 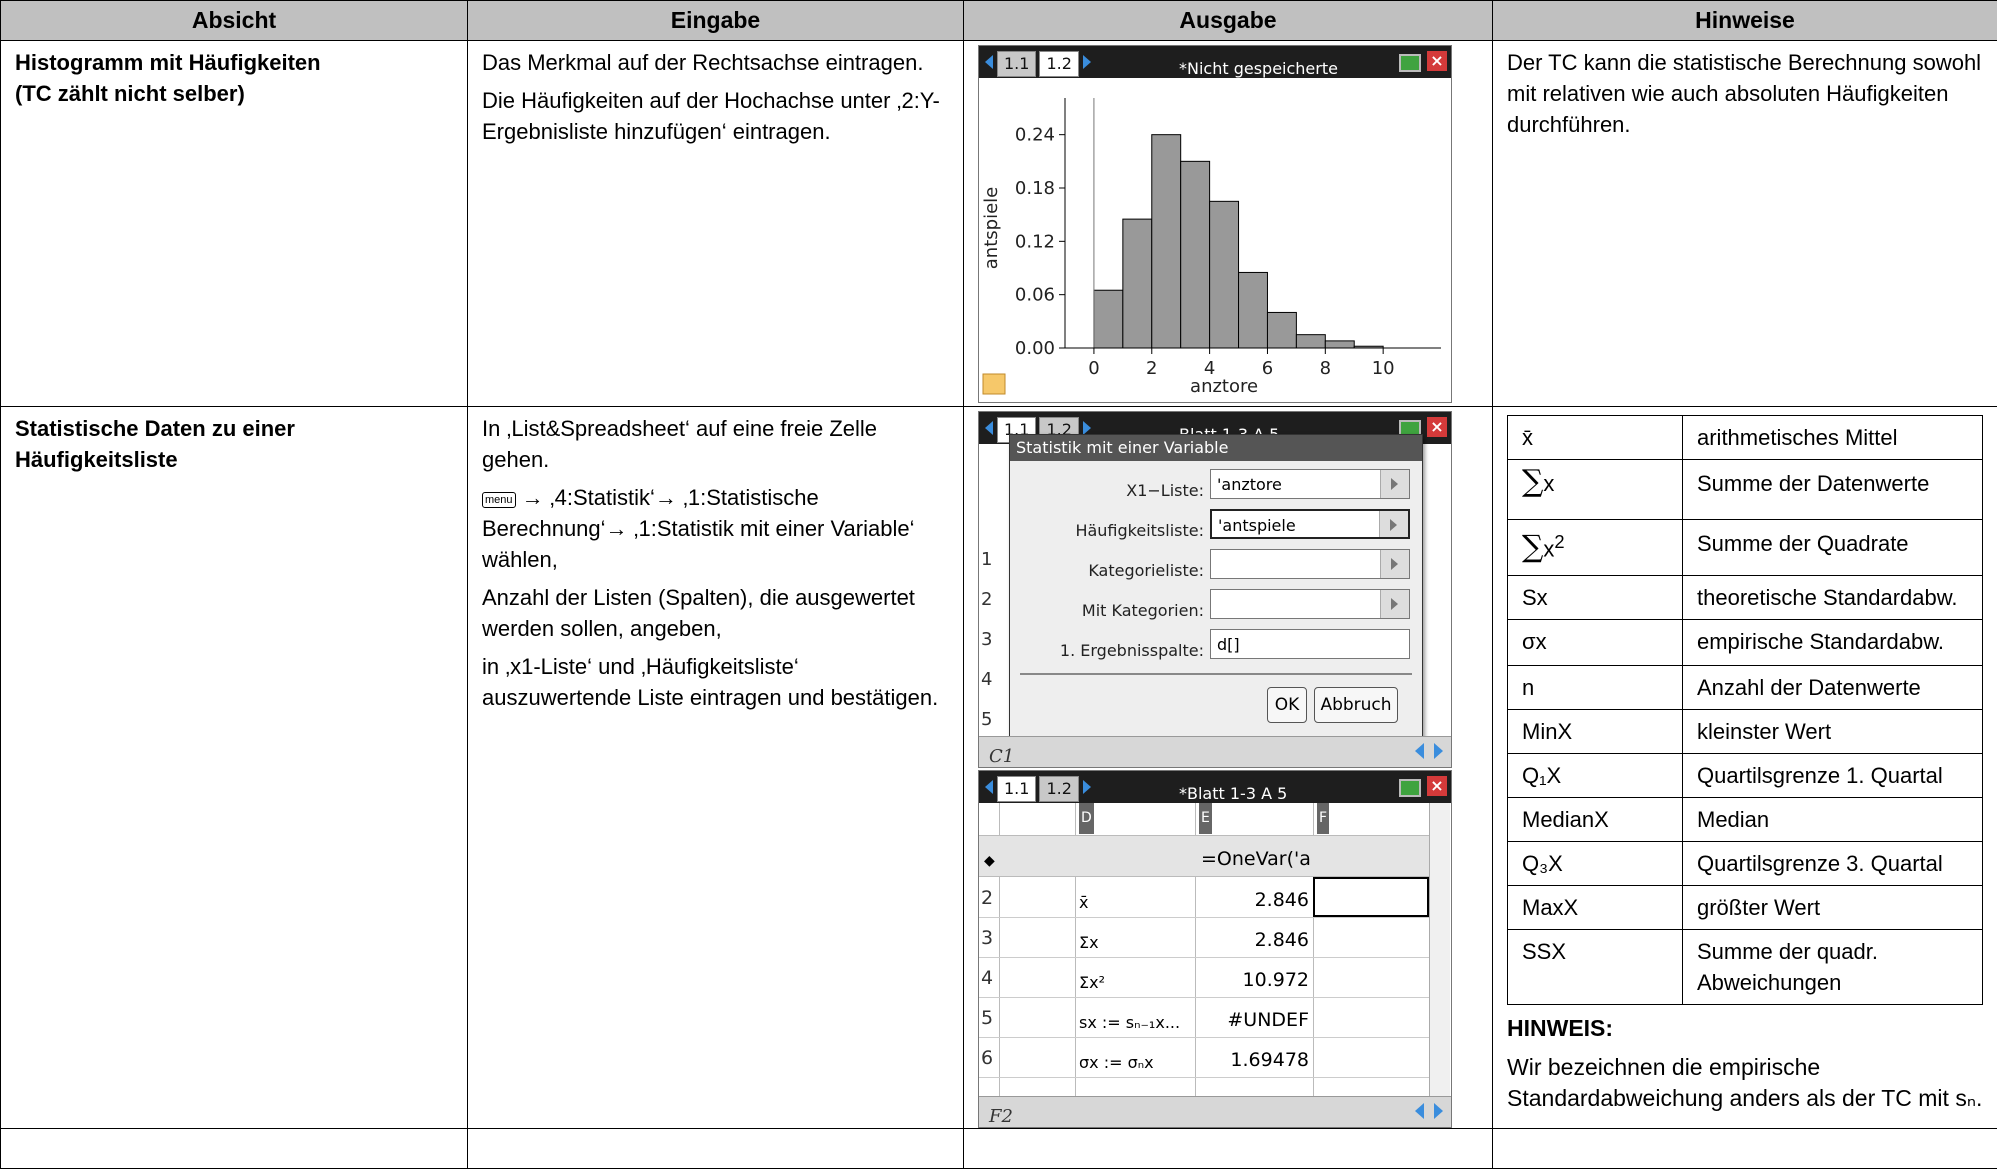 What do you see at coordinates (1745, 21) in the screenshot?
I see `header-hinweise: Hinweise` at bounding box center [1745, 21].